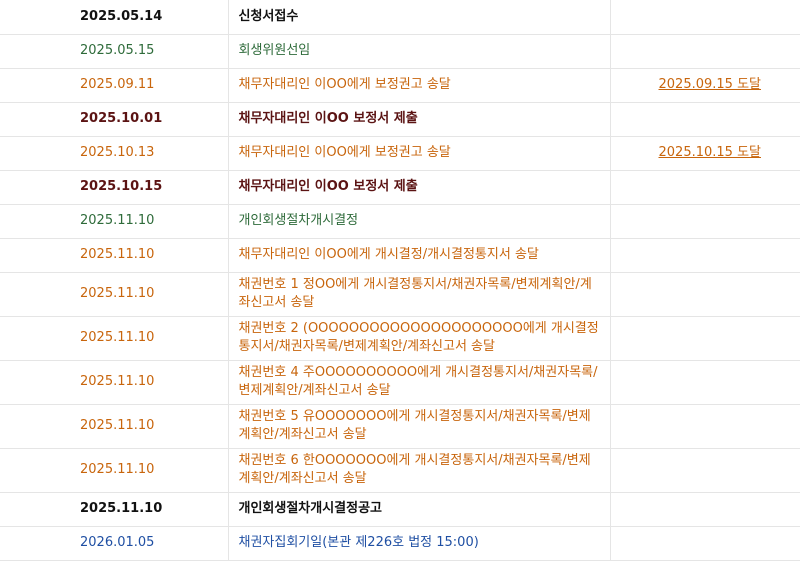 This screenshot has width=800, height=561. Describe the element at coordinates (121, 118) in the screenshot. I see `row-date: 2025.10.01` at that location.